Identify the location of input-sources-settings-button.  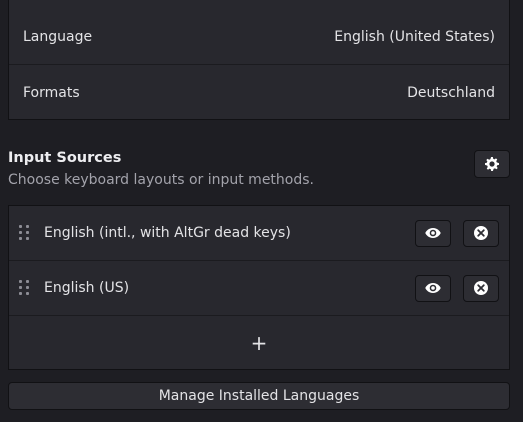
(492, 164).